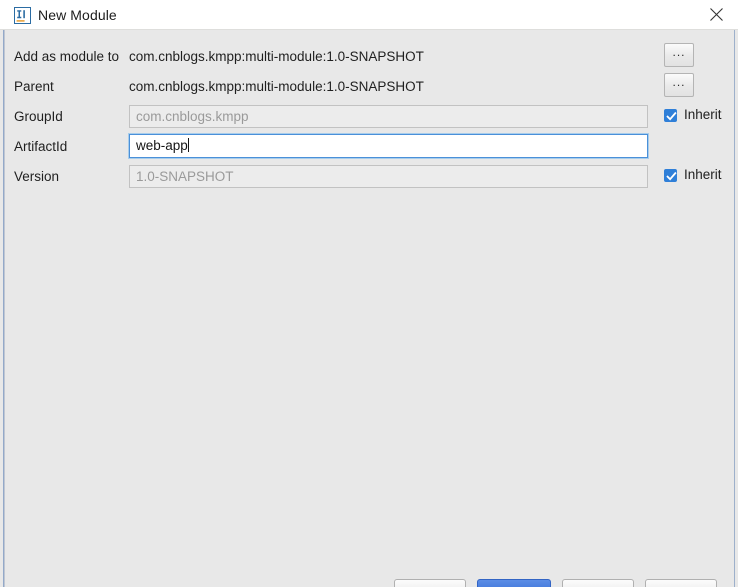 The image size is (738, 587). Describe the element at coordinates (703, 174) in the screenshot. I see `version-inherit-label: Inherit` at that location.